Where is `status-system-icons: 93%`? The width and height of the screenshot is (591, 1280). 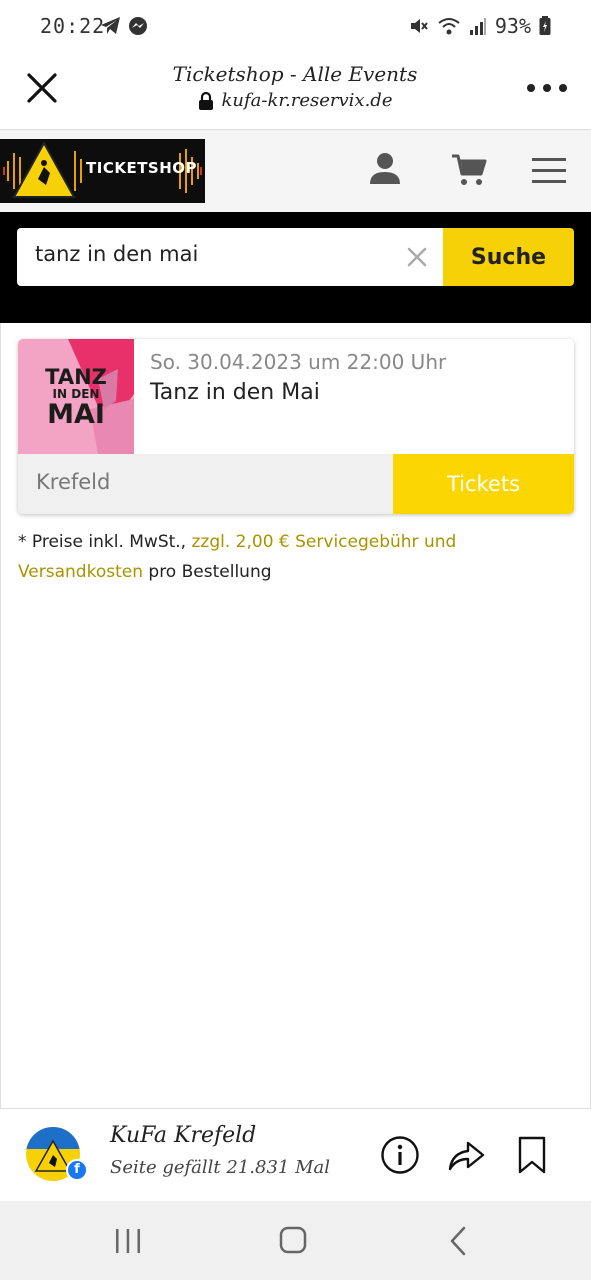 status-system-icons: 93% is located at coordinates (480, 26).